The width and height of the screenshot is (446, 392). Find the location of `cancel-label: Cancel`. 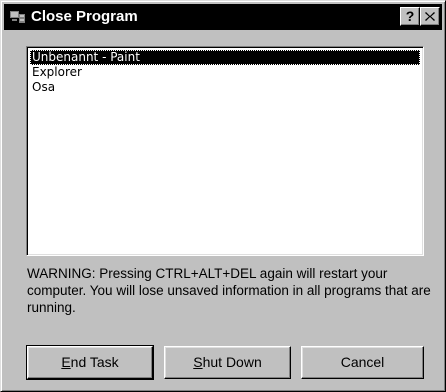

cancel-label: Cancel is located at coordinates (362, 362).